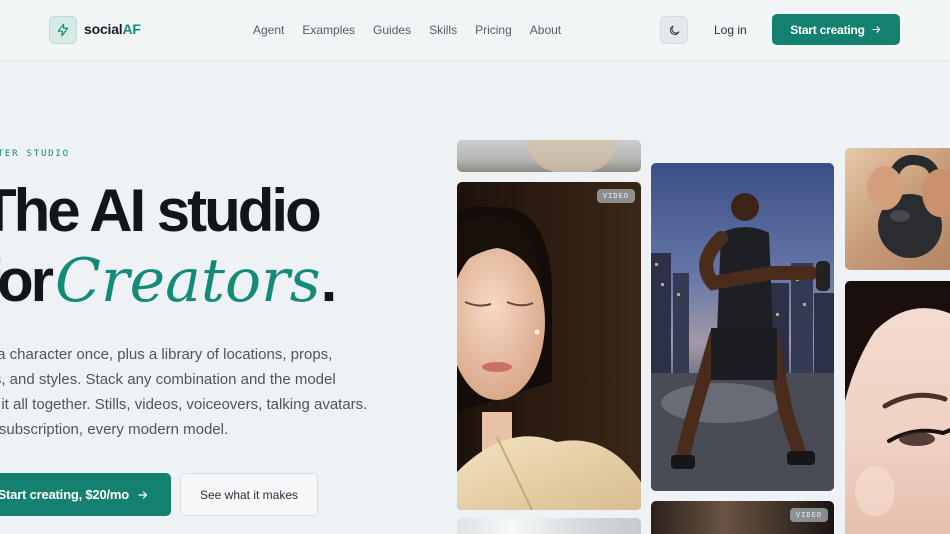 This screenshot has height=534, width=950. I want to click on nav-link-agent: Agent, so click(268, 30).